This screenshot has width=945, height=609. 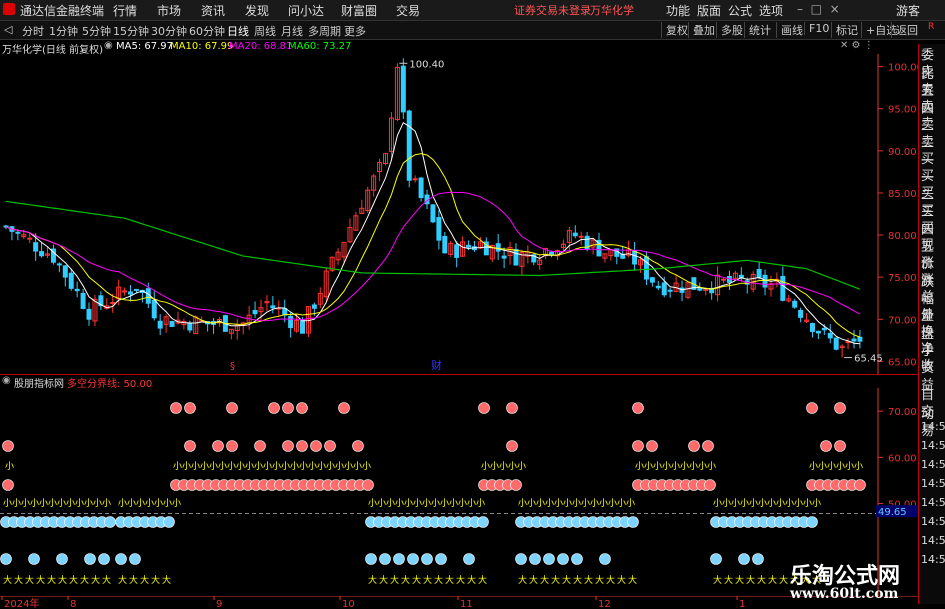 I want to click on btn-draw: 画线, so click(x=789, y=30).